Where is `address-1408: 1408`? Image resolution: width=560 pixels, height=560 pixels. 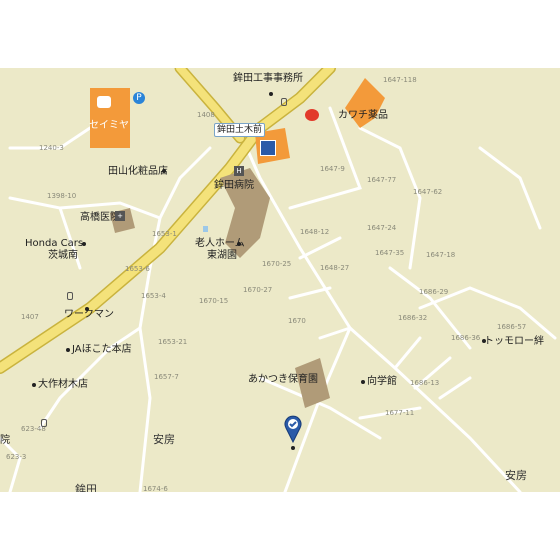 address-1408: 1408 is located at coordinates (206, 115).